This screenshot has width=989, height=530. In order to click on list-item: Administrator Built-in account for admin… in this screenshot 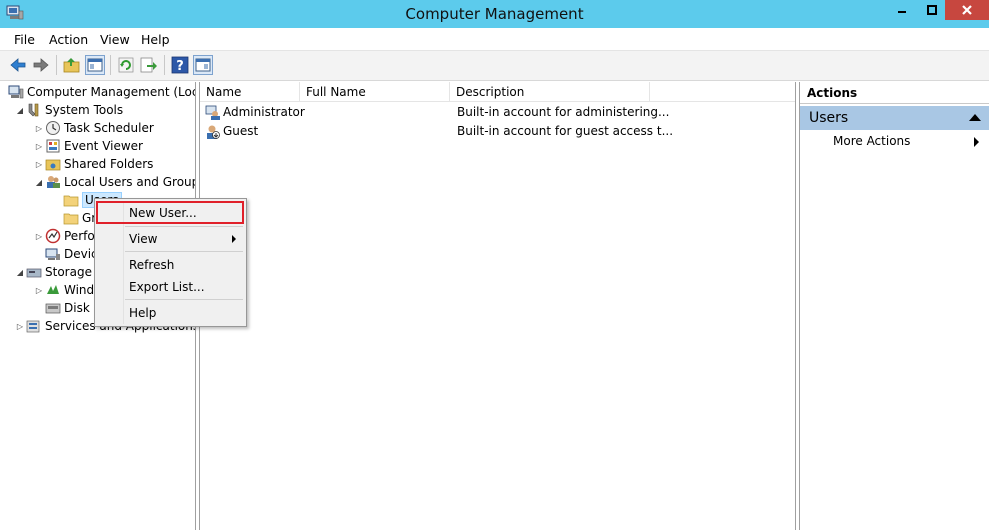, I will do `click(497, 112)`.